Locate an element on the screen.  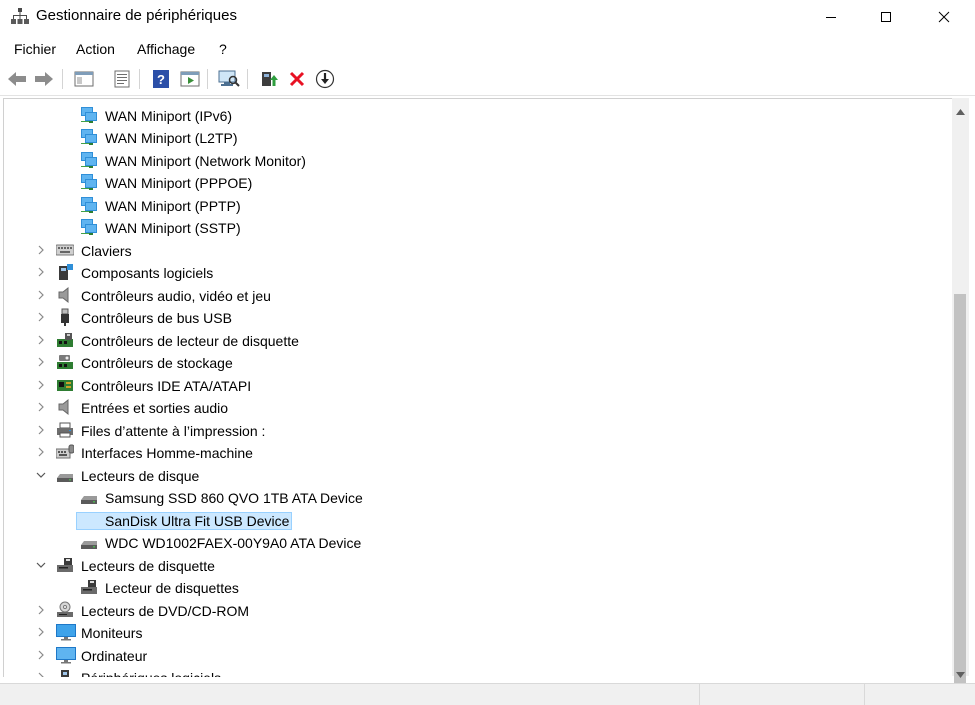
menu-action: Action is located at coordinates (95, 49).